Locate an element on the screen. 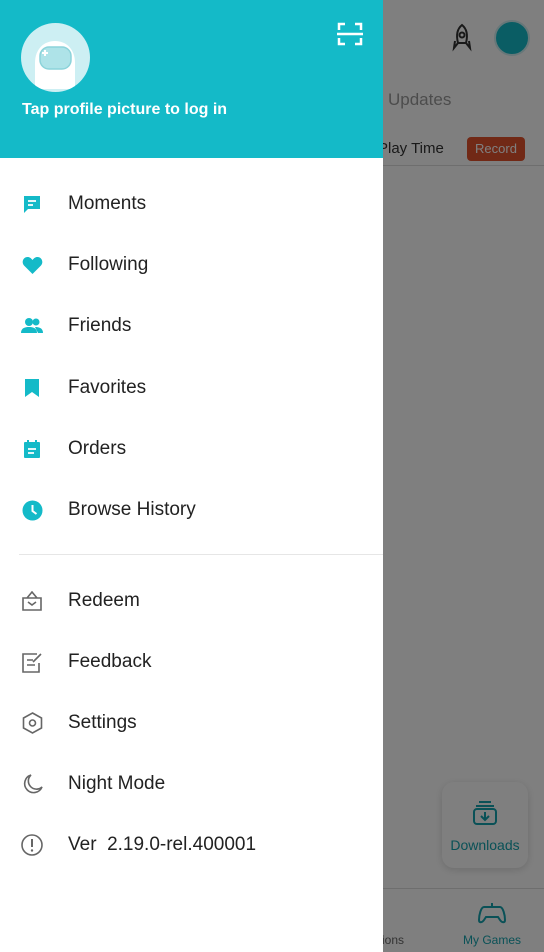  menu-item-browse-history: Browse History is located at coordinates (191, 510).